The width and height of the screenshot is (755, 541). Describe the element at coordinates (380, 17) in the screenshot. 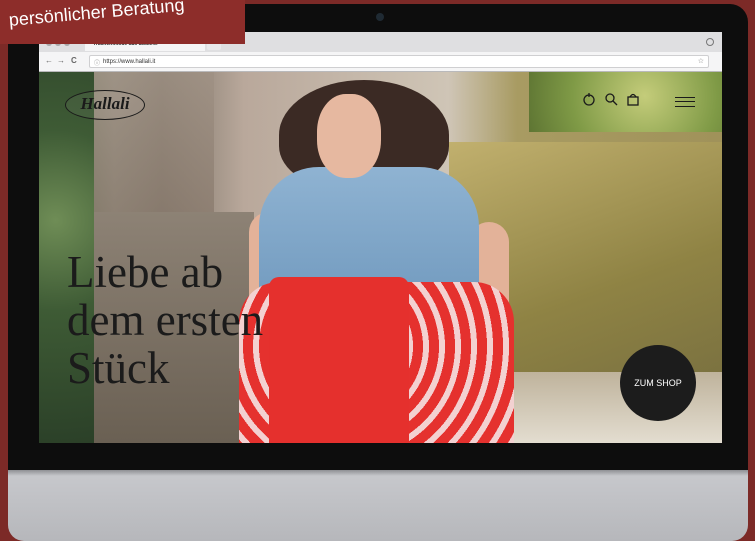

I see `camera-icon` at that location.